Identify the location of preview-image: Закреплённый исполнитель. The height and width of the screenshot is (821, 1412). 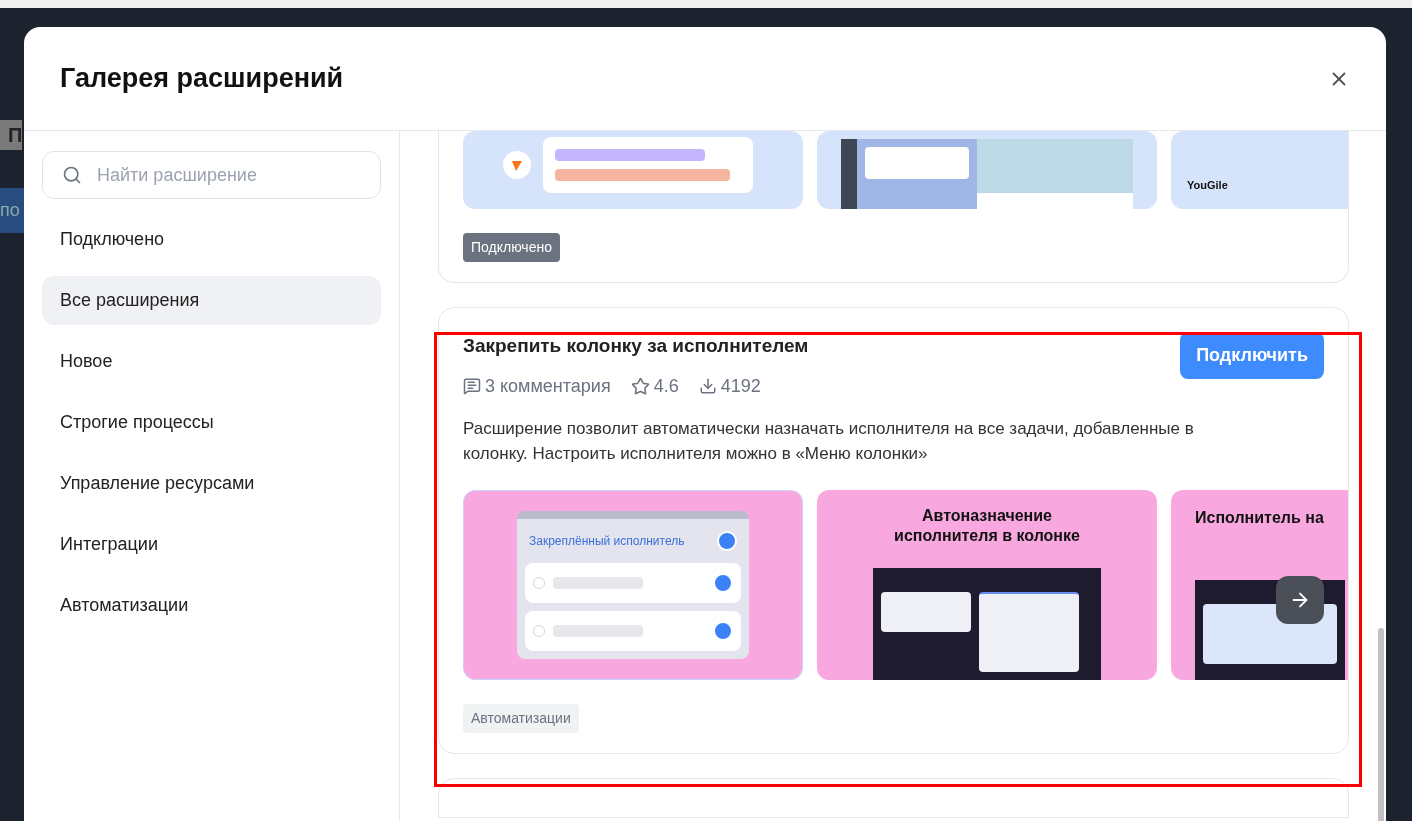
(633, 584).